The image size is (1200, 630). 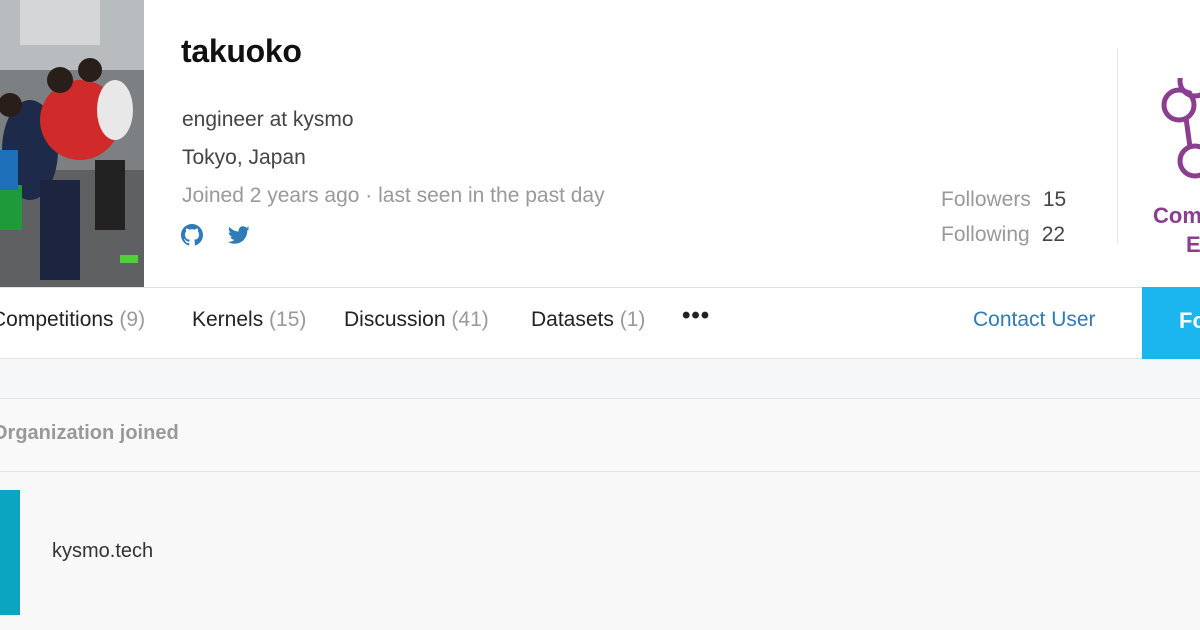 What do you see at coordinates (1053, 234) in the screenshot?
I see `following-count: 22` at bounding box center [1053, 234].